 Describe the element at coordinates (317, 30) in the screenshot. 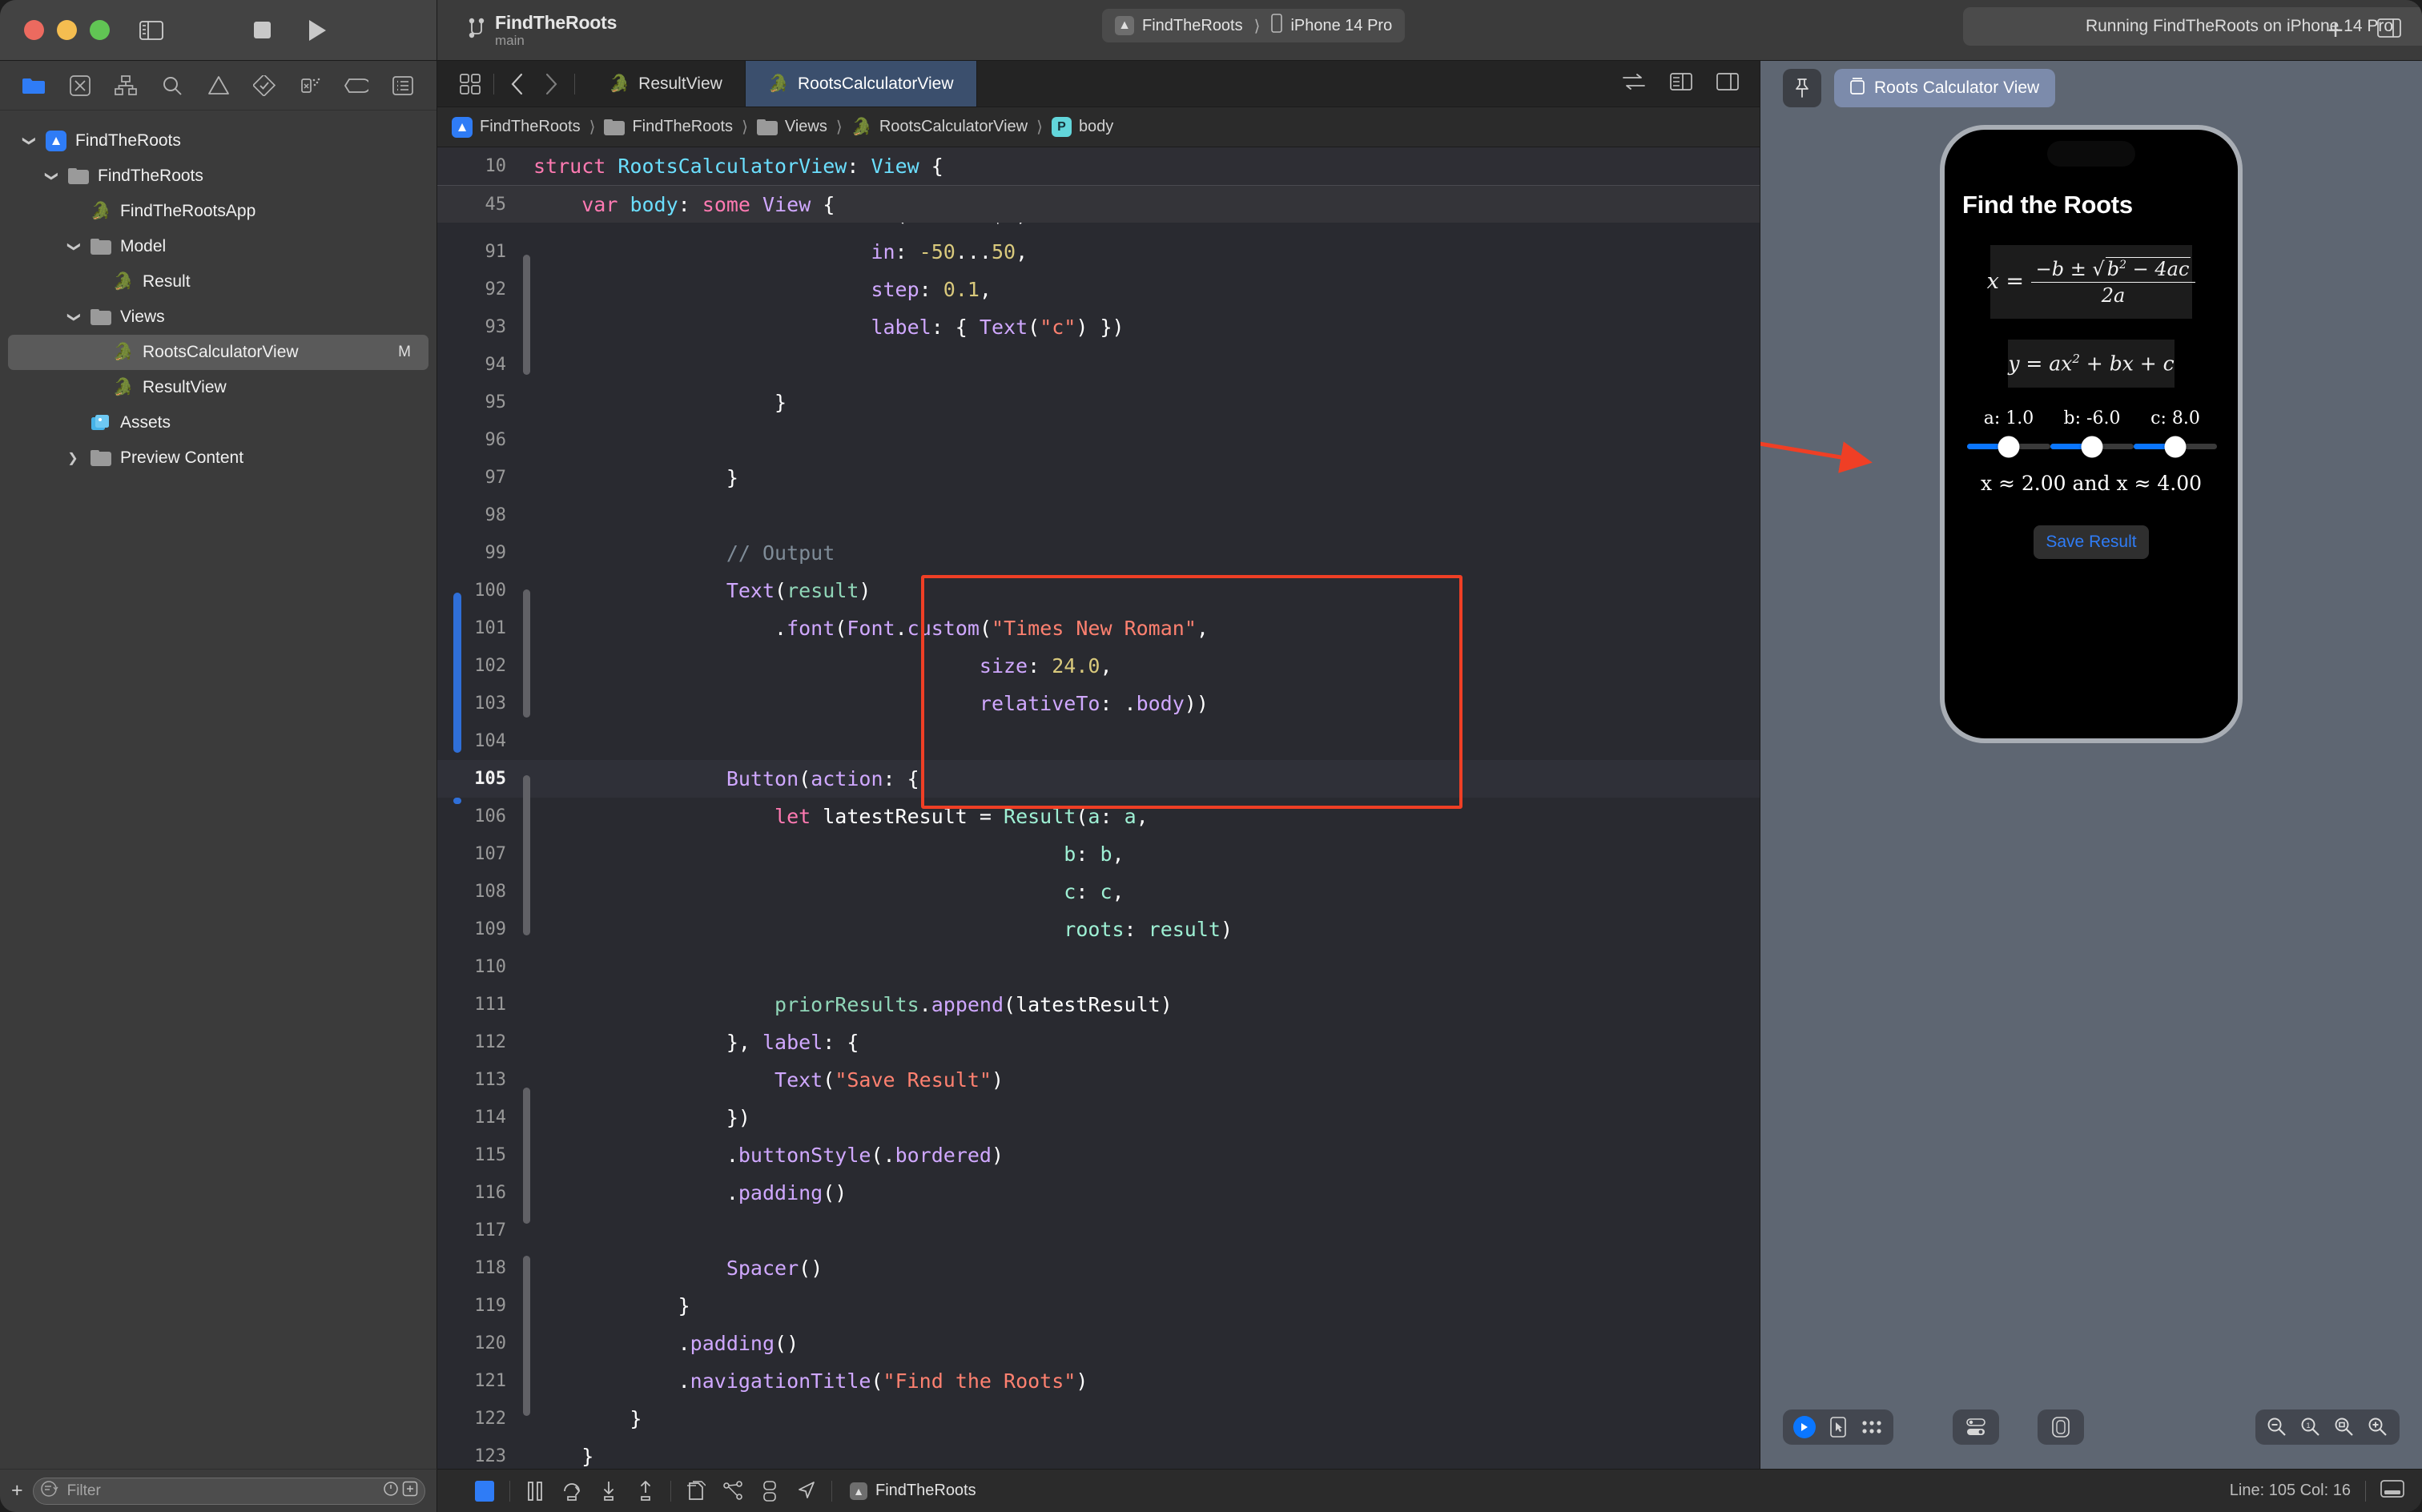

I see `run-button` at that location.